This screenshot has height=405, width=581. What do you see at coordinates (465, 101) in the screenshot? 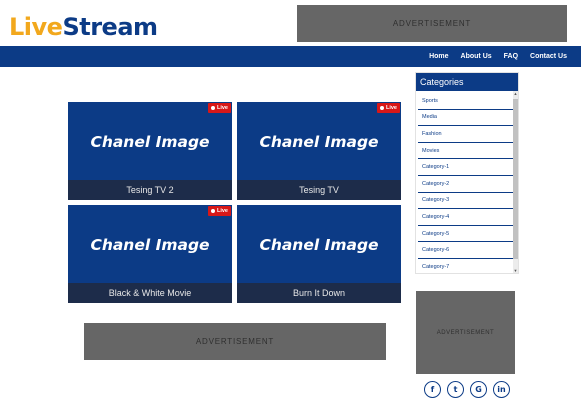
I see `category-sports: Sports` at bounding box center [465, 101].